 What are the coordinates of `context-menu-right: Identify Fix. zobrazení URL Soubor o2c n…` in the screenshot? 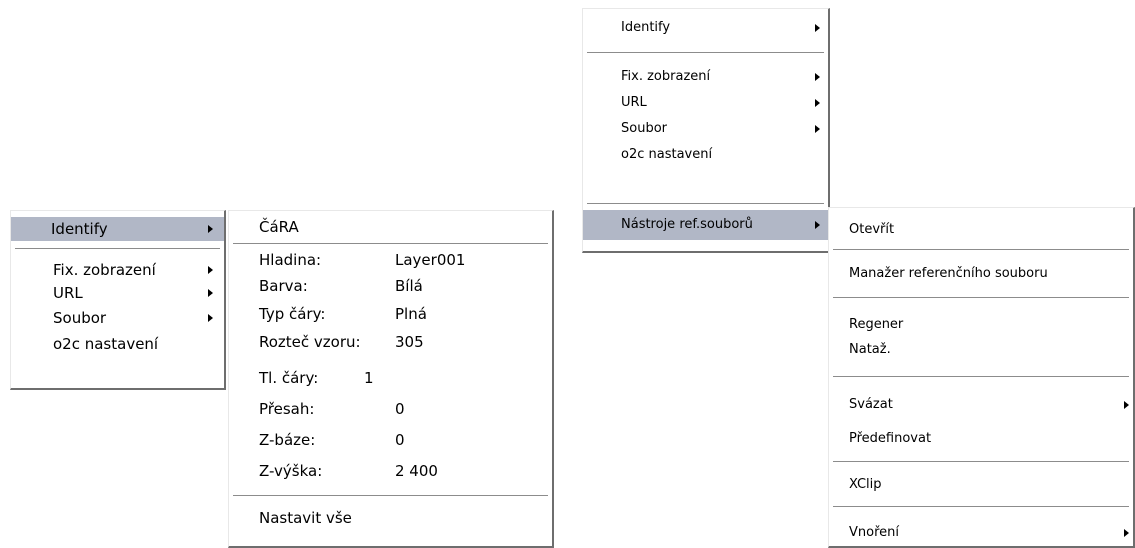 It's located at (706, 130).